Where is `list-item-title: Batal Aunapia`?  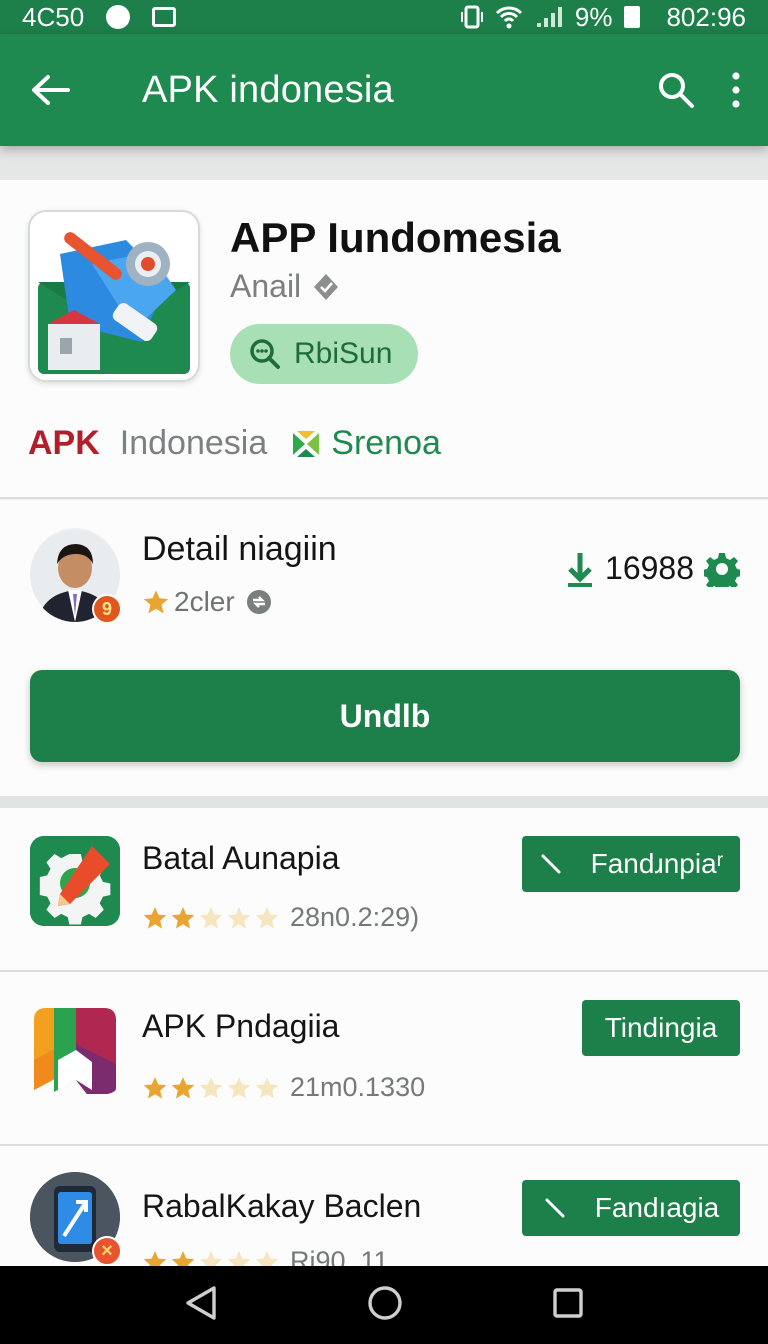 list-item-title: Batal Aunapia is located at coordinates (241, 858).